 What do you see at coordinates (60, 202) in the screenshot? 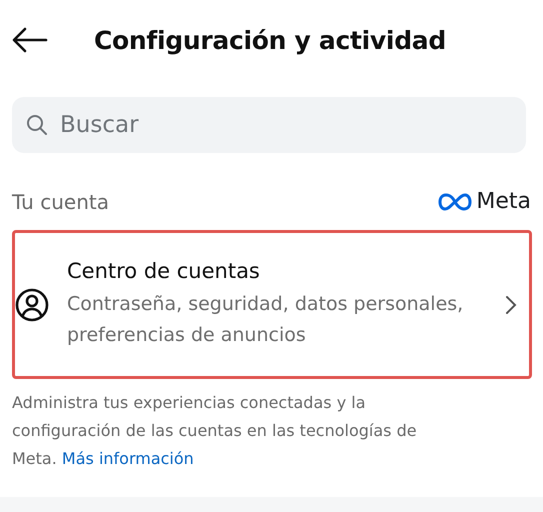
I see `section-title: Tu cuenta` at bounding box center [60, 202].